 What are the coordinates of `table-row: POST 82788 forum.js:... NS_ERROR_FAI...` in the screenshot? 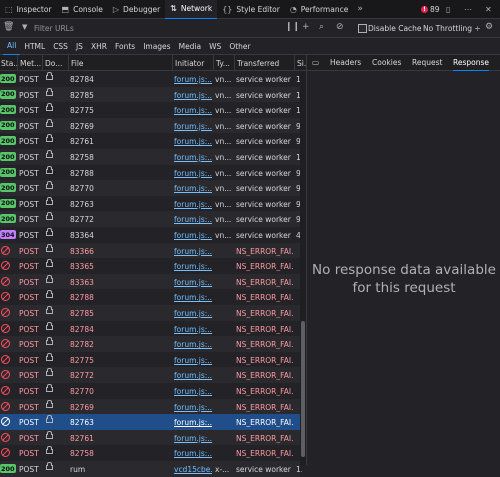 It's located at (150, 297).